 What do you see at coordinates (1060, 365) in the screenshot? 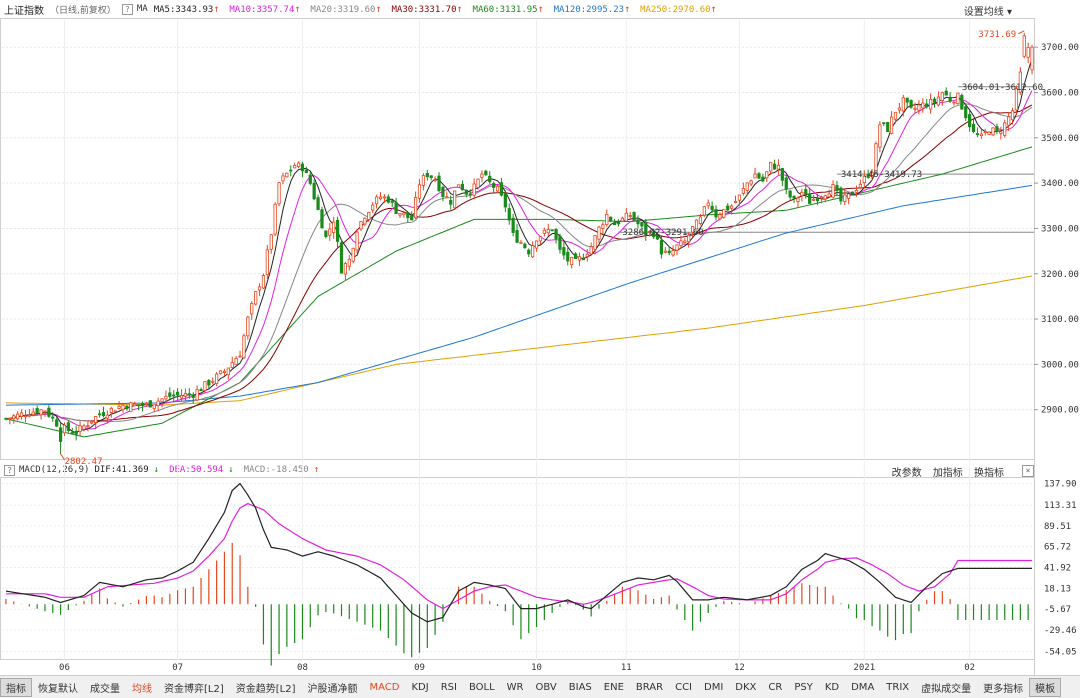
I see `price-tick-label: 3000.00` at bounding box center [1060, 365].